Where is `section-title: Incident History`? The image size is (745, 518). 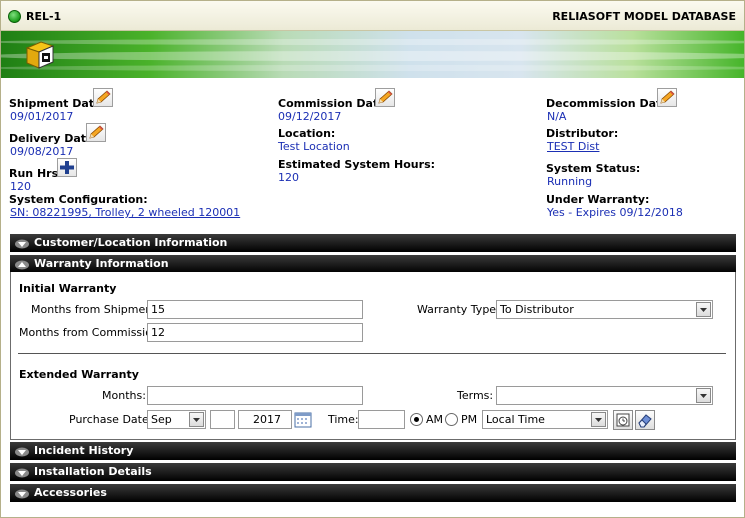 section-title: Incident History is located at coordinates (84, 450).